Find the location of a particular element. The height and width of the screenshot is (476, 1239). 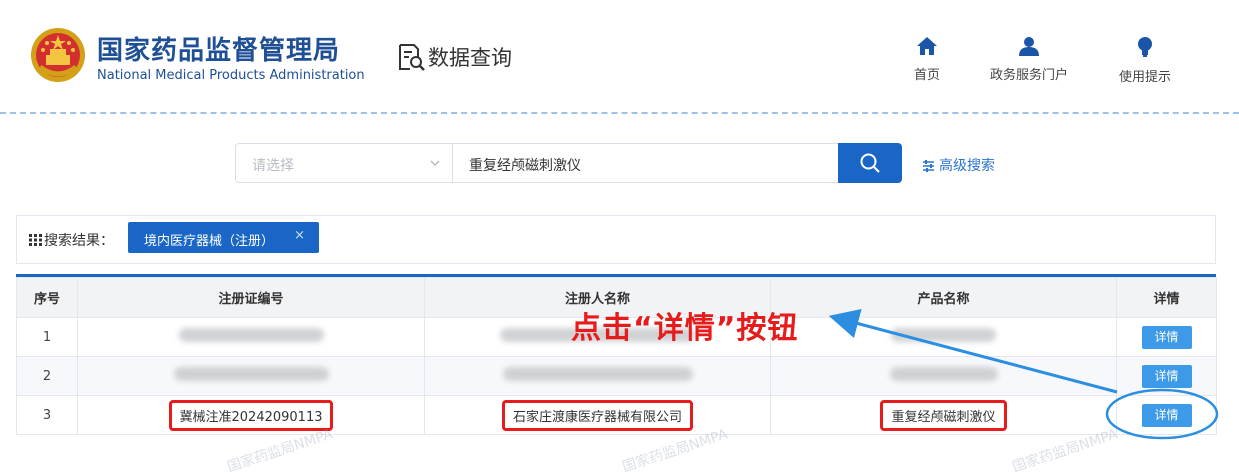

category-select-placeholder: 请选择 is located at coordinates (273, 166).